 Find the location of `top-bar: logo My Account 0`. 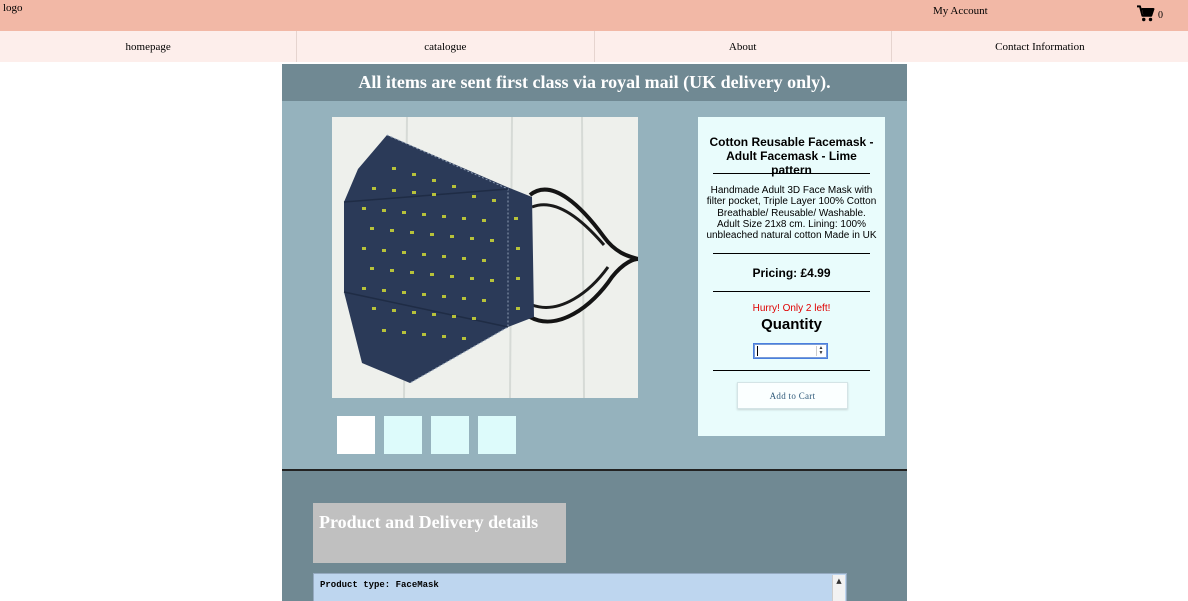

top-bar: logo My Account 0 is located at coordinates (594, 15).